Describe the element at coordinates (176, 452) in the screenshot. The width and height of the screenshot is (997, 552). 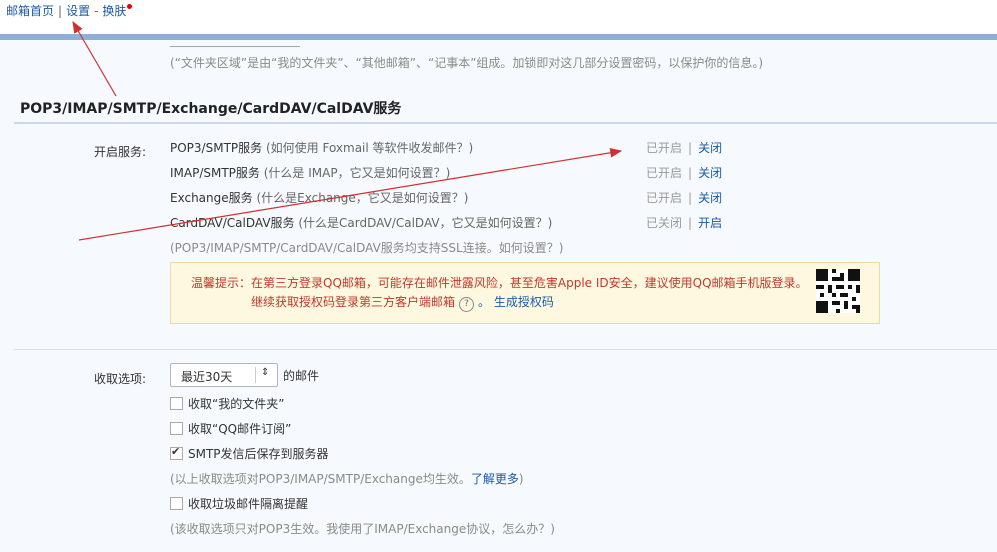
I see `checkbox-checked-icon` at that location.